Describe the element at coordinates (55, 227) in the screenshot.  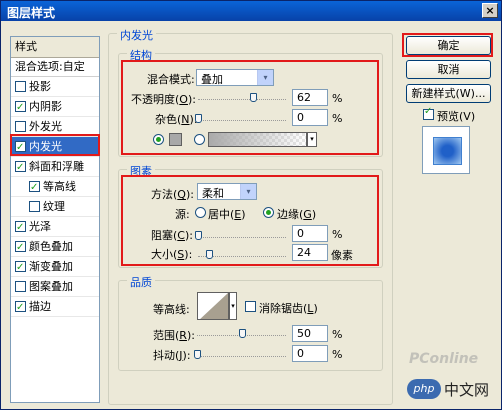
I see `style-item-satin: 光泽` at that location.